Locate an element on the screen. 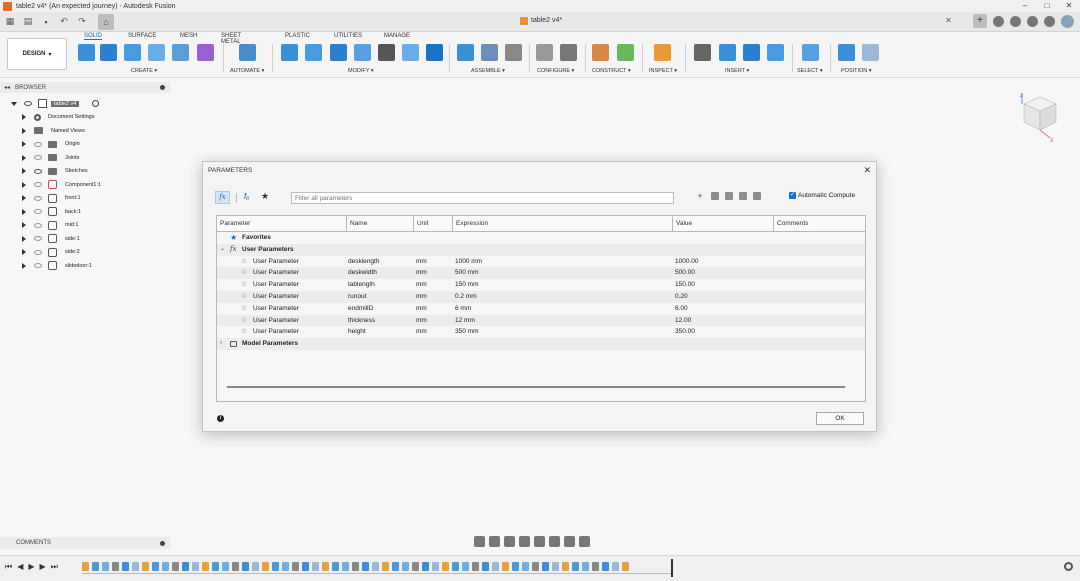  app-grid-icon: ▦ is located at coordinates (10, 22).